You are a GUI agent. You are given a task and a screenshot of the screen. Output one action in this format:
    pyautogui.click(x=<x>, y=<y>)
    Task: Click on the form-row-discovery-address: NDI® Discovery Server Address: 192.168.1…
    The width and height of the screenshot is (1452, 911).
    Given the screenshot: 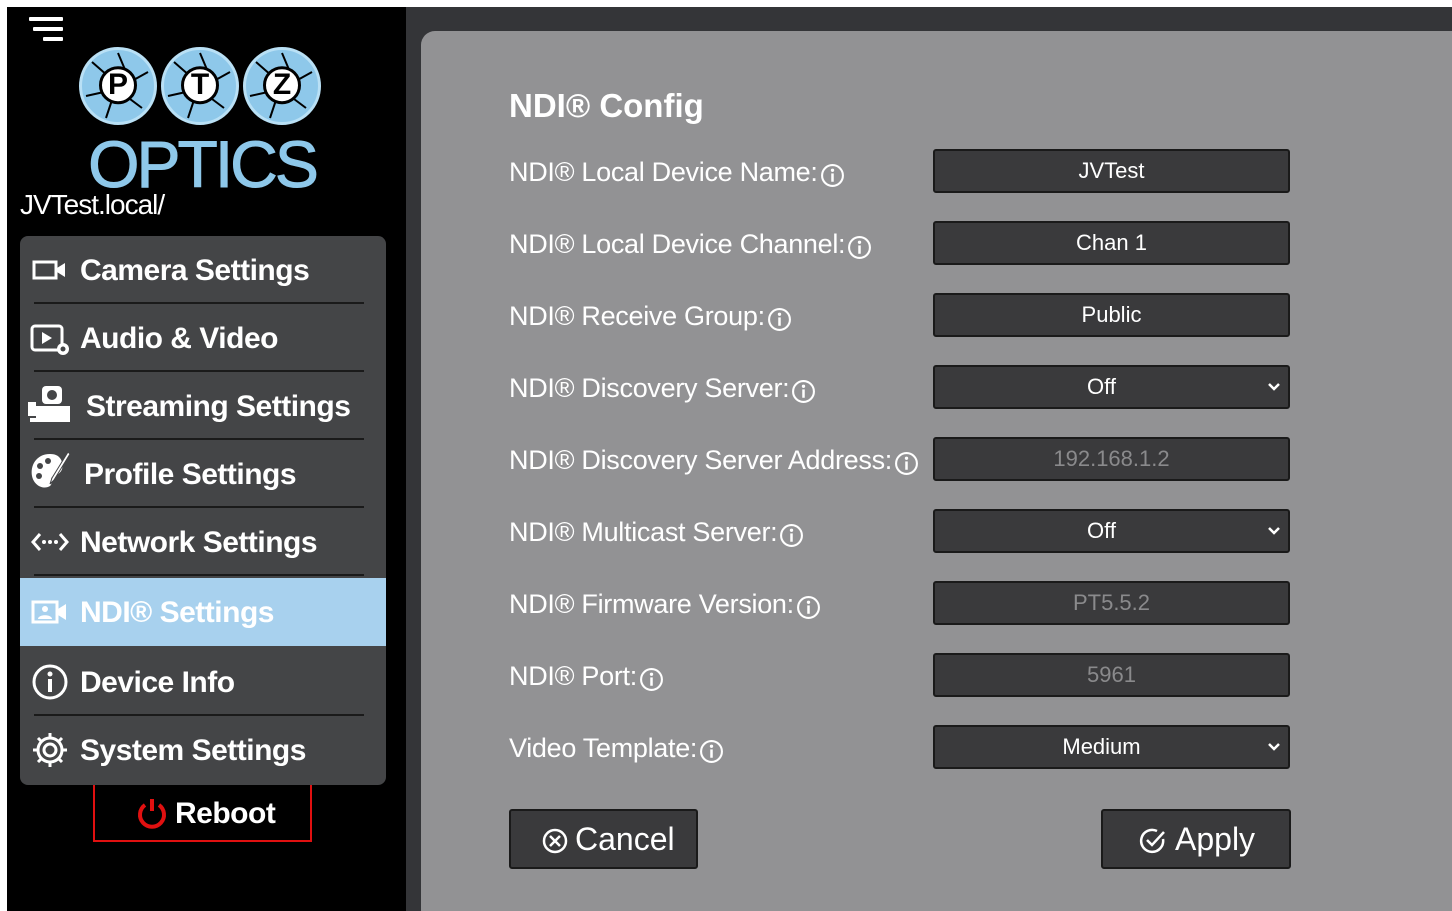 What is the action you would take?
    pyautogui.click(x=904, y=462)
    